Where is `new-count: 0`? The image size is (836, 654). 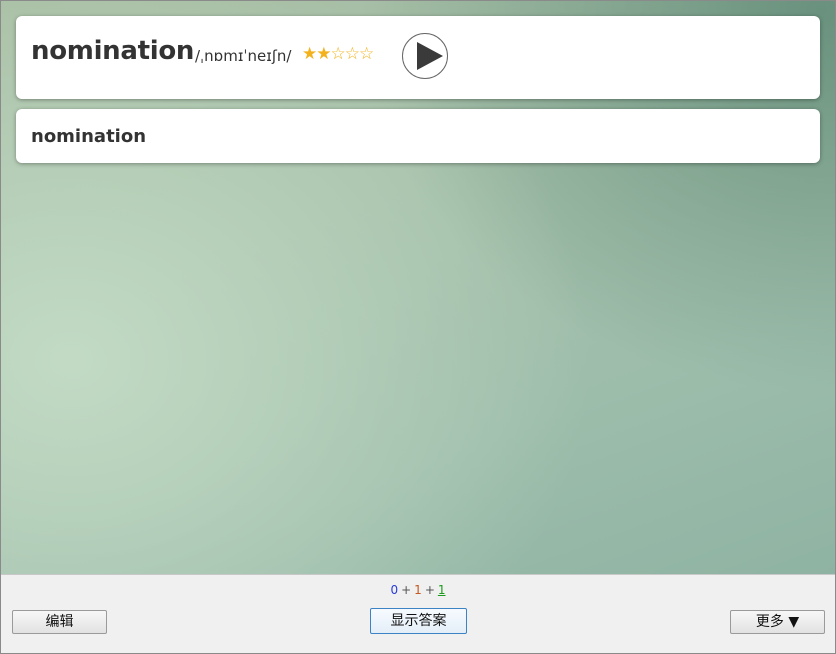
new-count: 0 is located at coordinates (394, 590).